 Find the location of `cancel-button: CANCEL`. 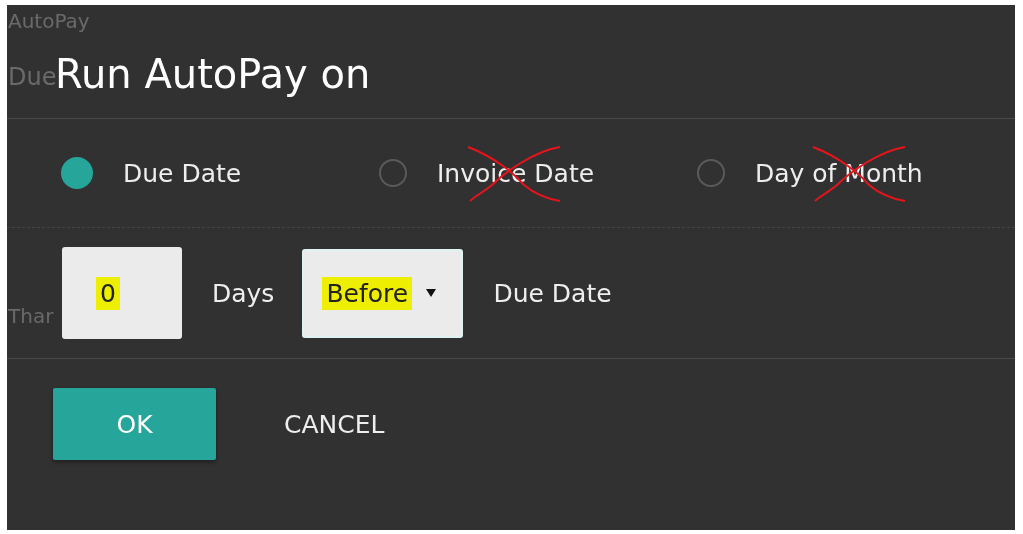

cancel-button: CANCEL is located at coordinates (334, 424).